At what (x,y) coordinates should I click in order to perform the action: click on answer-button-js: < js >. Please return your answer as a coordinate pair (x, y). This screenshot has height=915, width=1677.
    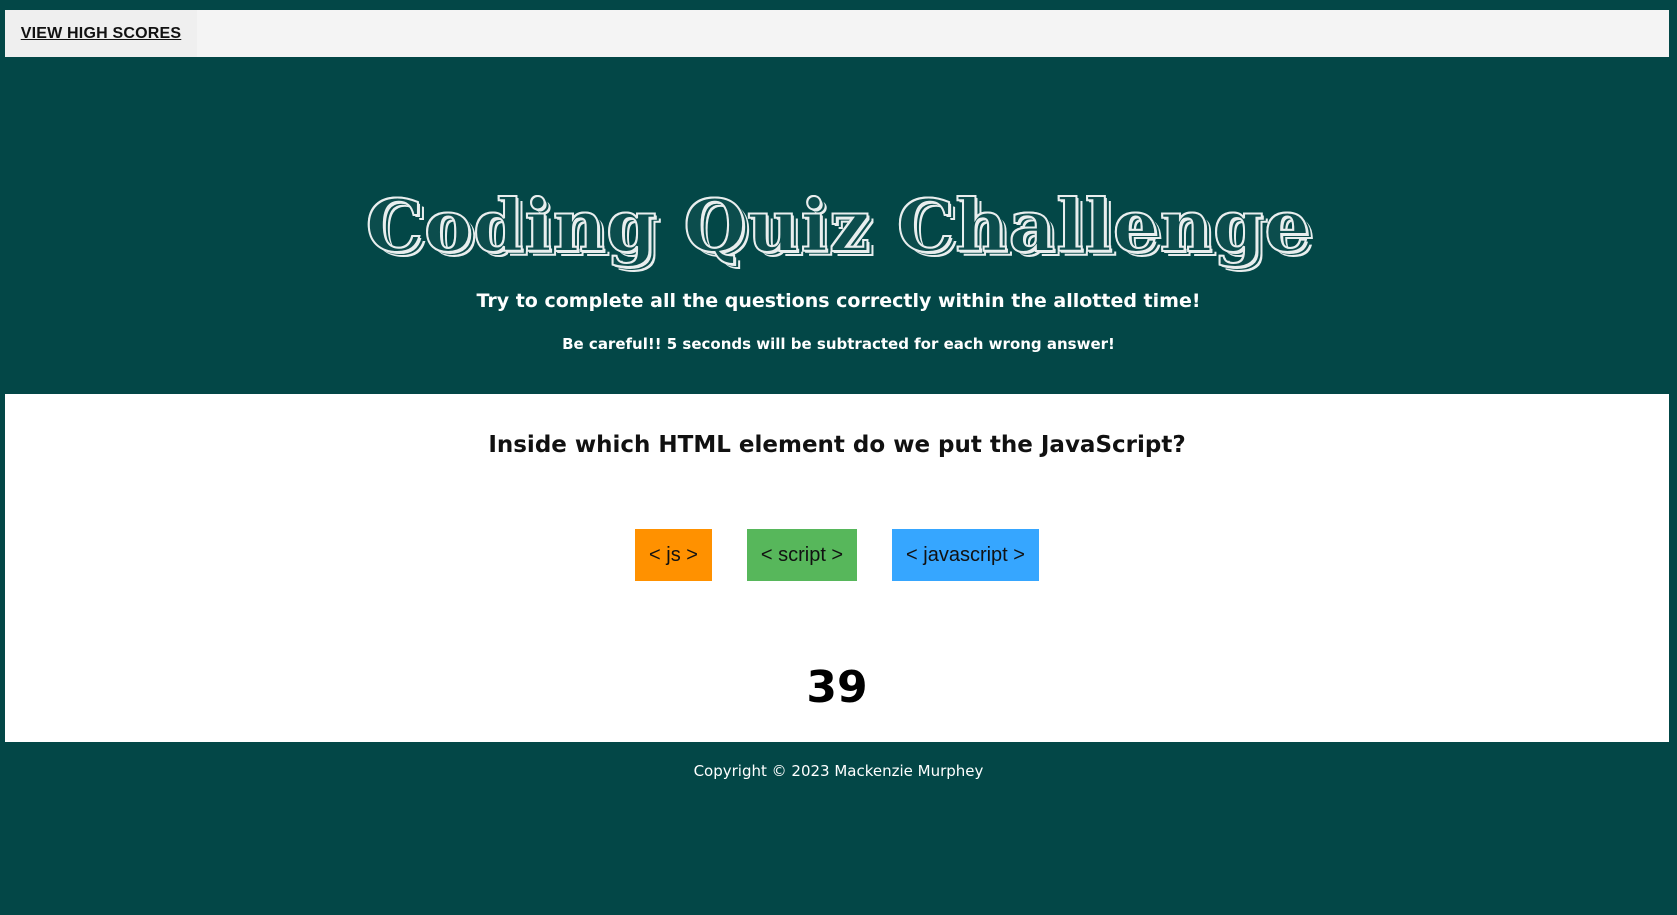
    Looking at the image, I should click on (673, 555).